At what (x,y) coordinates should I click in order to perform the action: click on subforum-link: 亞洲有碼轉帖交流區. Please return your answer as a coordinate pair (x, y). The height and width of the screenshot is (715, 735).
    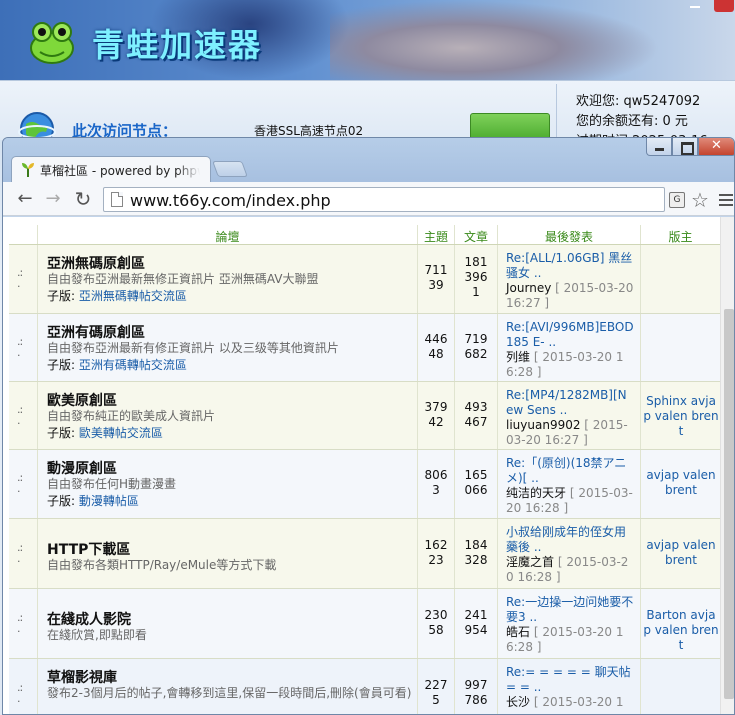
    Looking at the image, I should click on (133, 365).